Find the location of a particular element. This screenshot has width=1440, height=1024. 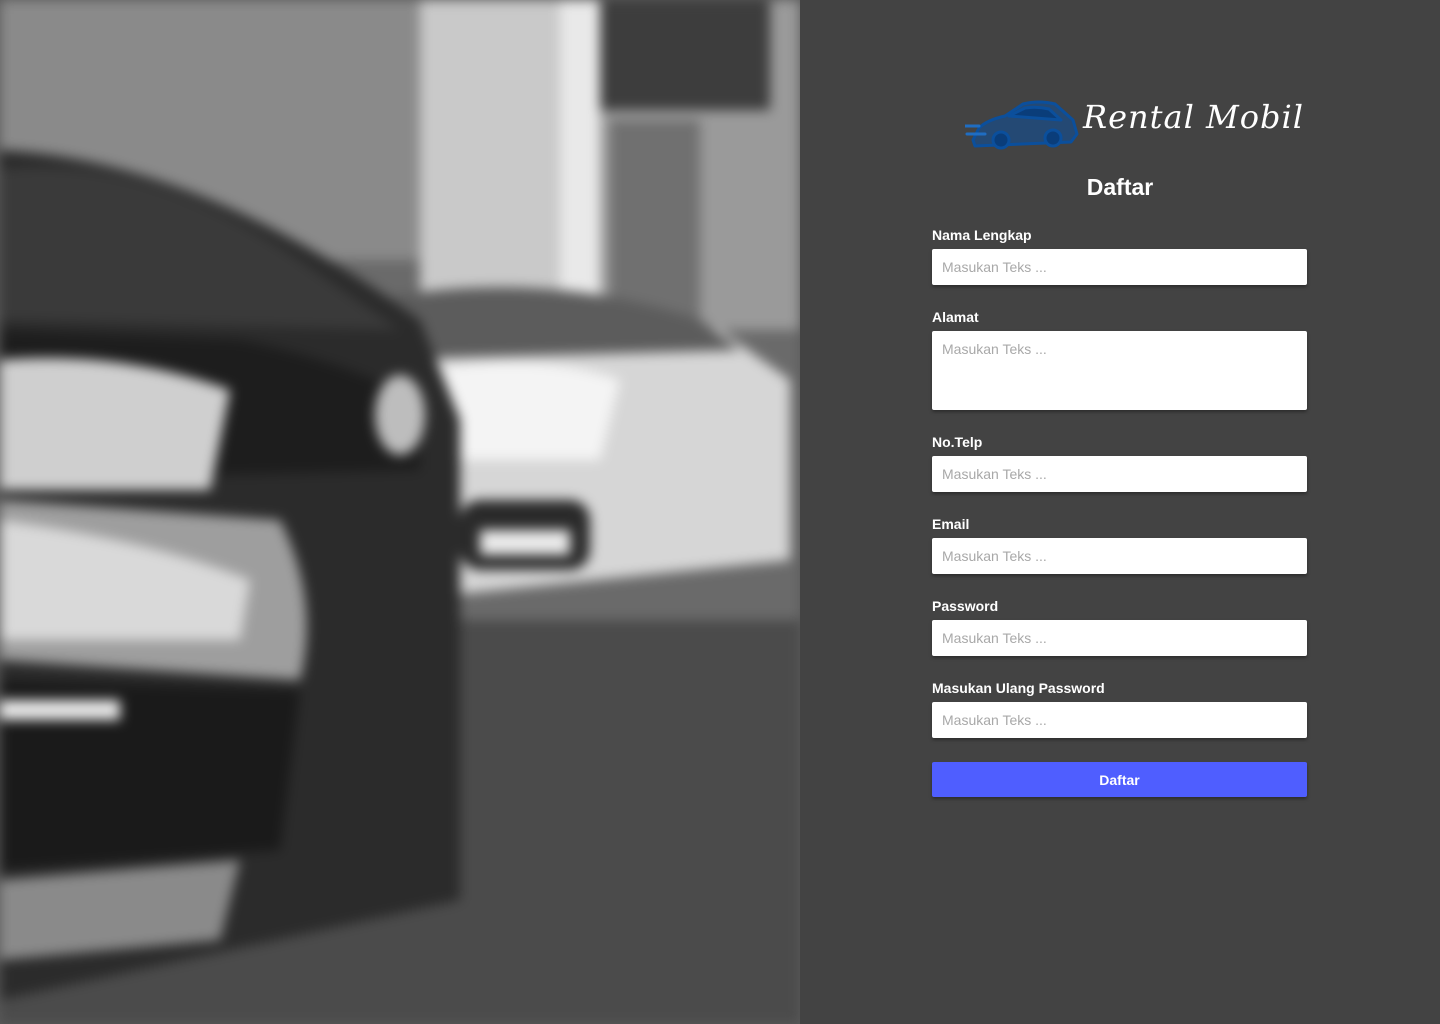

password-field: Password is located at coordinates (1119, 626).